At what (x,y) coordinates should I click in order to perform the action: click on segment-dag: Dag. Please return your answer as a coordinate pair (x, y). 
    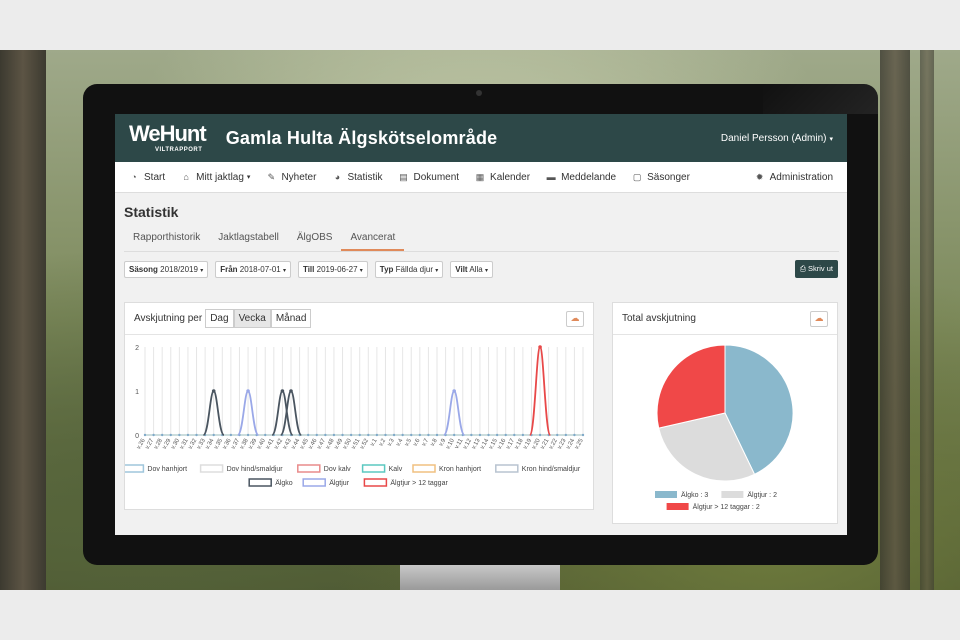
    Looking at the image, I should click on (219, 318).